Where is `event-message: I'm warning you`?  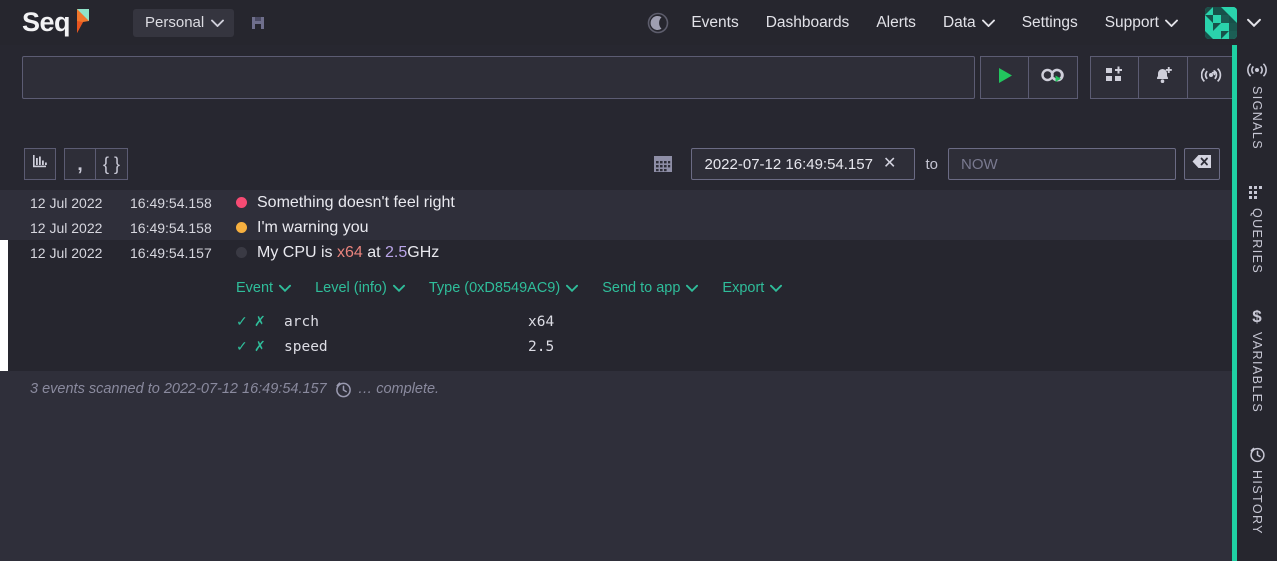 event-message: I'm warning you is located at coordinates (313, 227).